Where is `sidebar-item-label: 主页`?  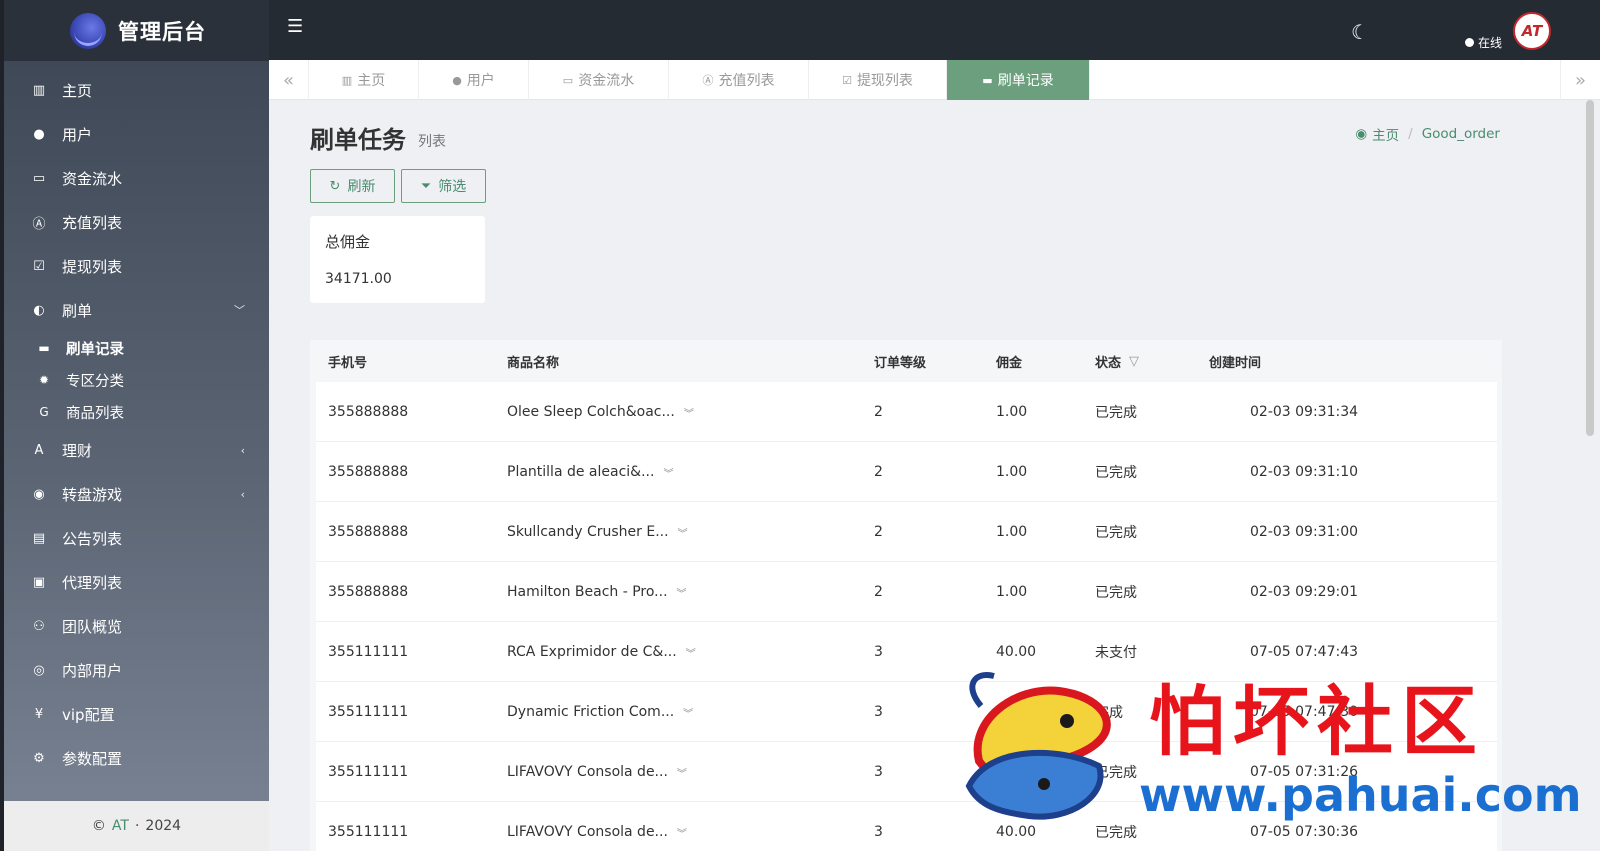 sidebar-item-label: 主页 is located at coordinates (77, 90).